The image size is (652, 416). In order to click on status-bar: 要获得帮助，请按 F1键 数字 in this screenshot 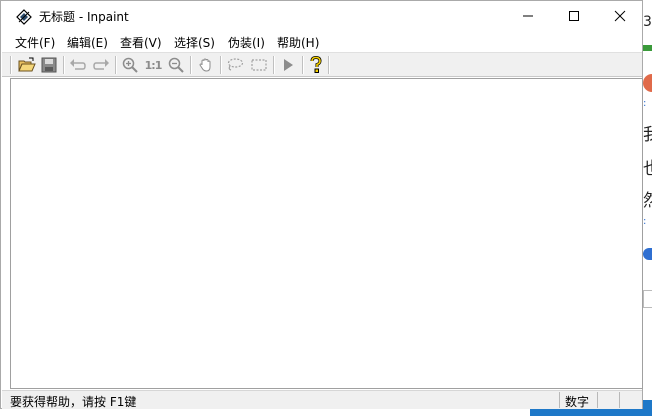, I will do `click(322, 399)`.